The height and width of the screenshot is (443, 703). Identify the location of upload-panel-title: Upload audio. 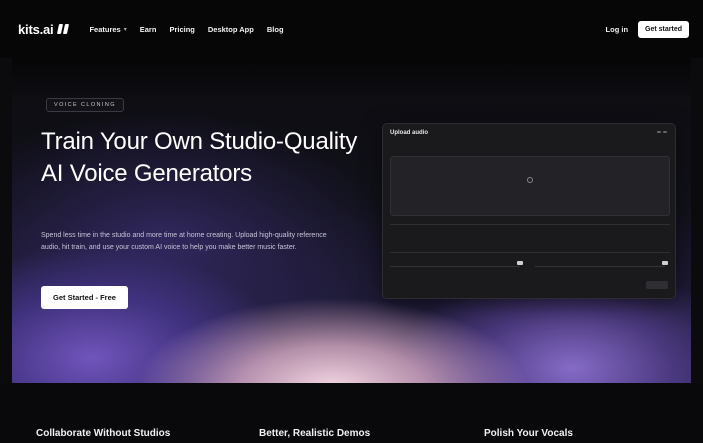
(409, 133).